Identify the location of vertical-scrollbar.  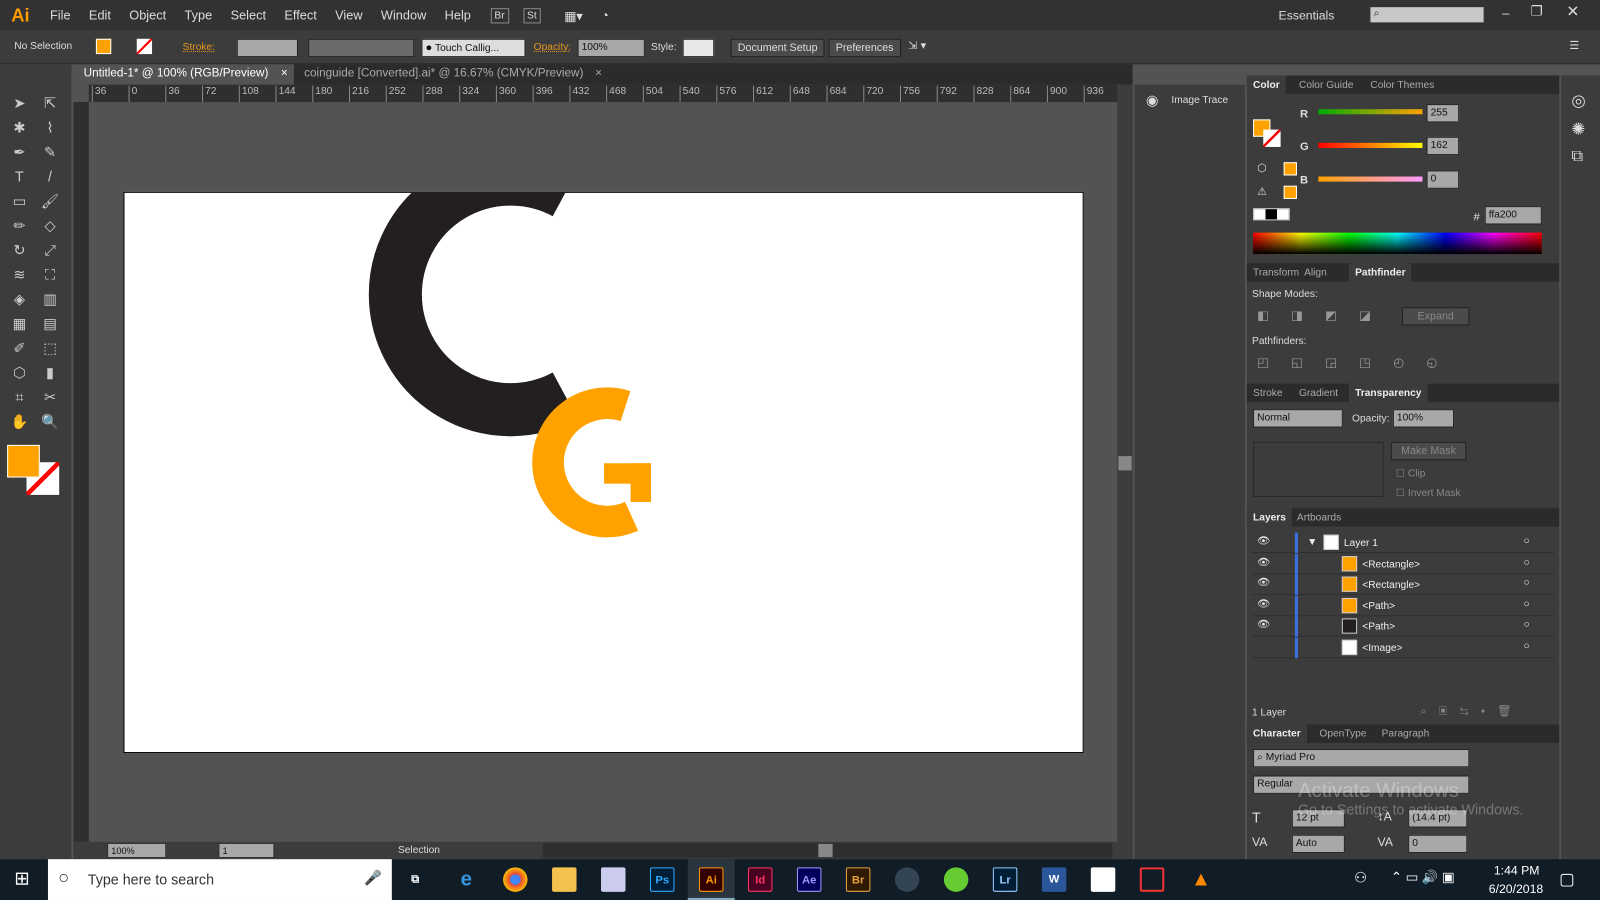
(1125, 463).